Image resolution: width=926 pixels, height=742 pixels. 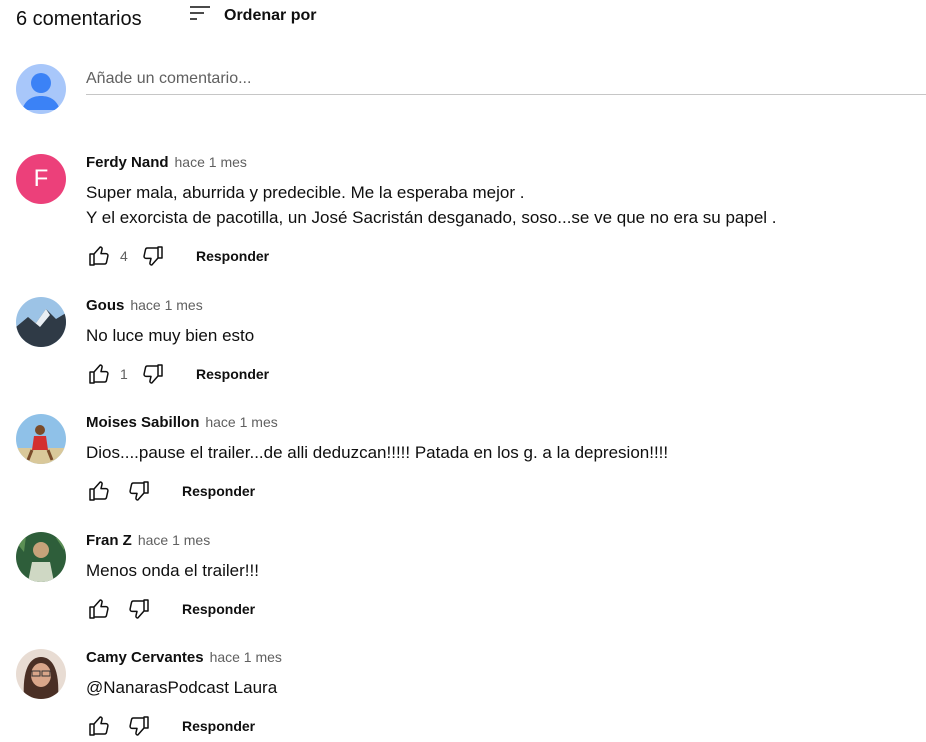 What do you see at coordinates (200, 16) in the screenshot?
I see `sort-icon` at bounding box center [200, 16].